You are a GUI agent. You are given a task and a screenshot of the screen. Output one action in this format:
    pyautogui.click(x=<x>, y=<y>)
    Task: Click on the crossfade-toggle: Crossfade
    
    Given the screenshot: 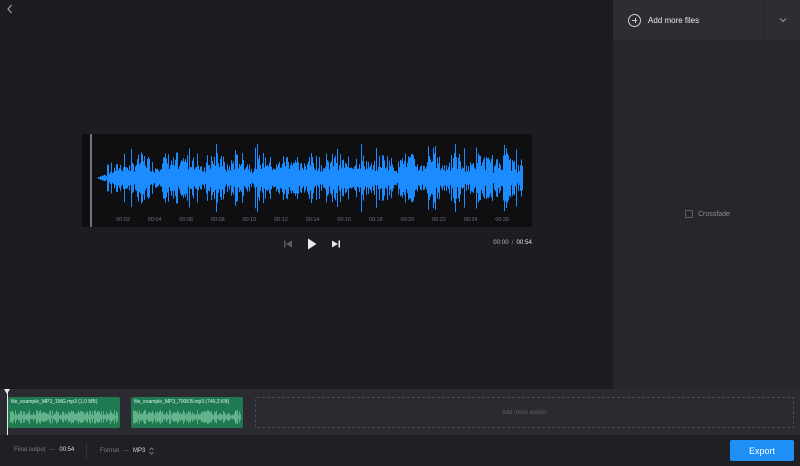 What is the action you would take?
    pyautogui.click(x=707, y=214)
    